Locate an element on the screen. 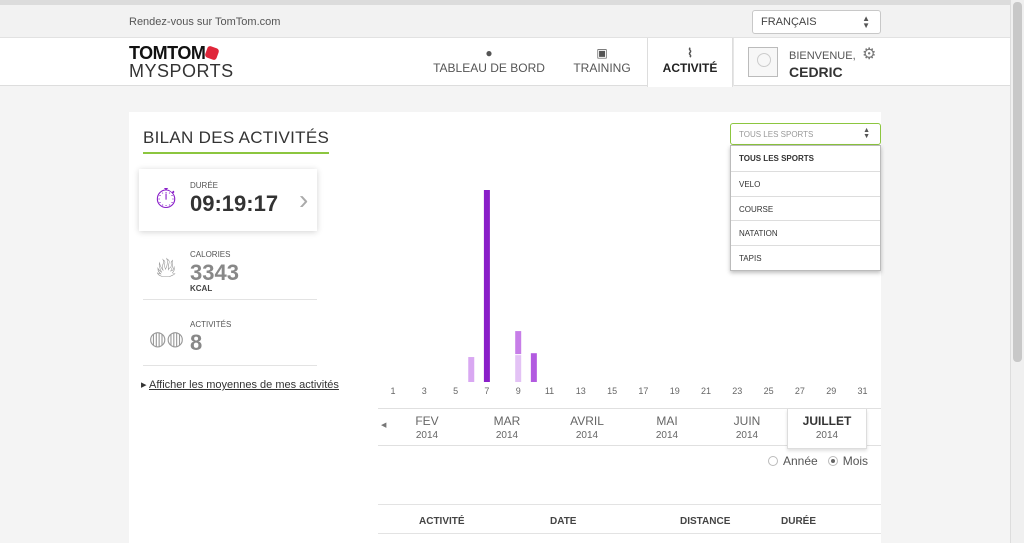  month-mai: MAI 2014 is located at coordinates (667, 427).